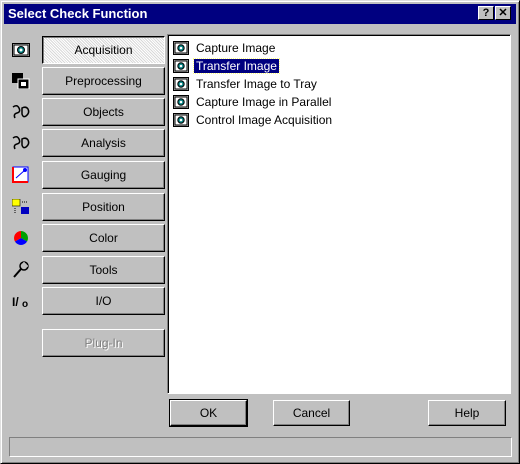  What do you see at coordinates (467, 413) in the screenshot?
I see `help-button: Help` at bounding box center [467, 413].